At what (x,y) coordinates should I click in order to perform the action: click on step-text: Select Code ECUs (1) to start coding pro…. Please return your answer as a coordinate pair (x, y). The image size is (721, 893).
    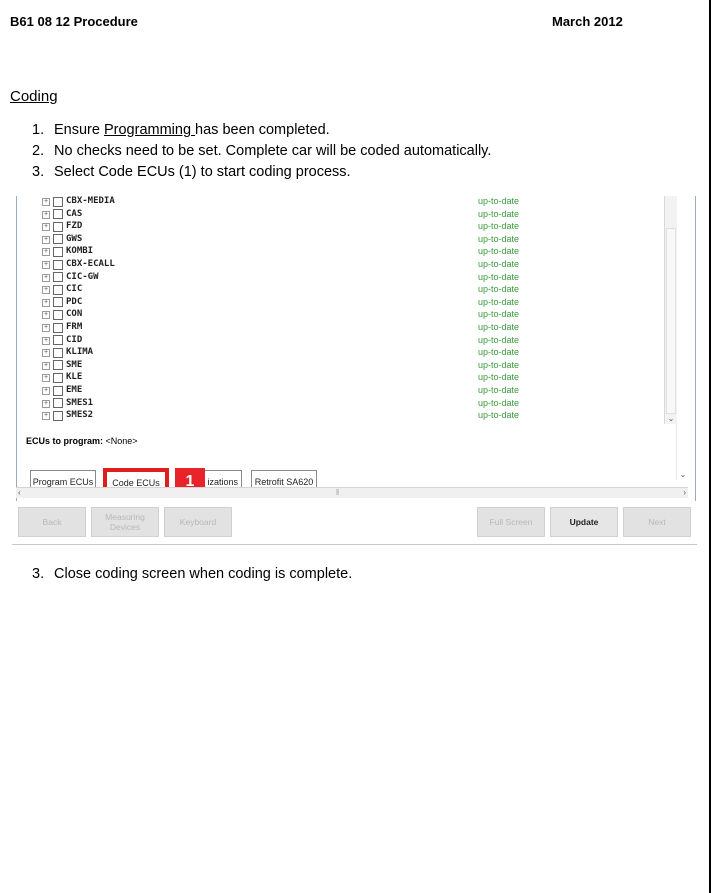
    Looking at the image, I should click on (202, 172).